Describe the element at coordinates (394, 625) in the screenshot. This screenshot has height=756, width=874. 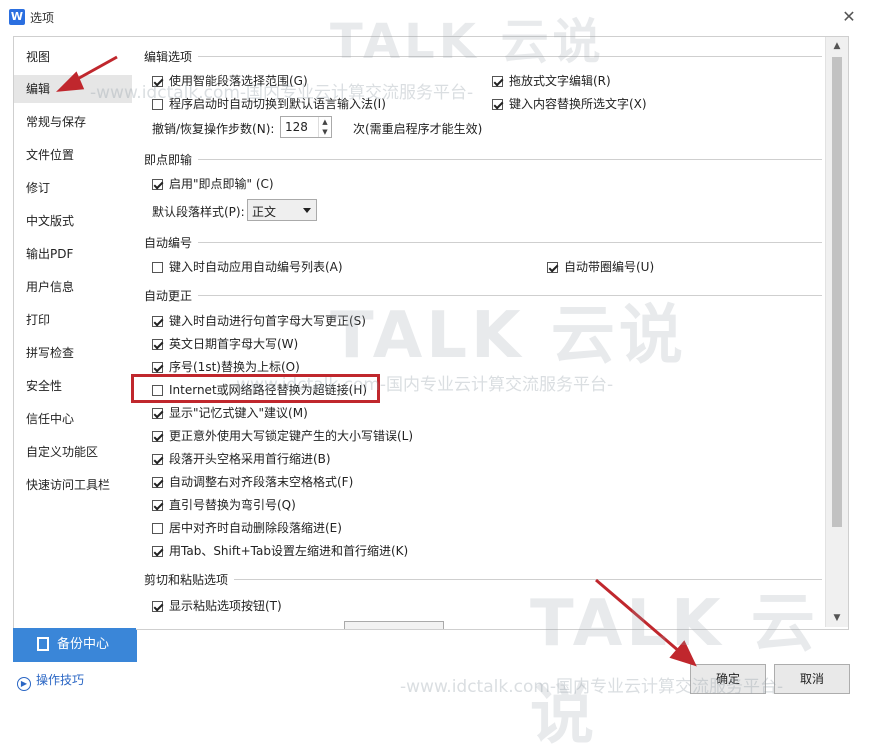
I see `partial-control` at that location.